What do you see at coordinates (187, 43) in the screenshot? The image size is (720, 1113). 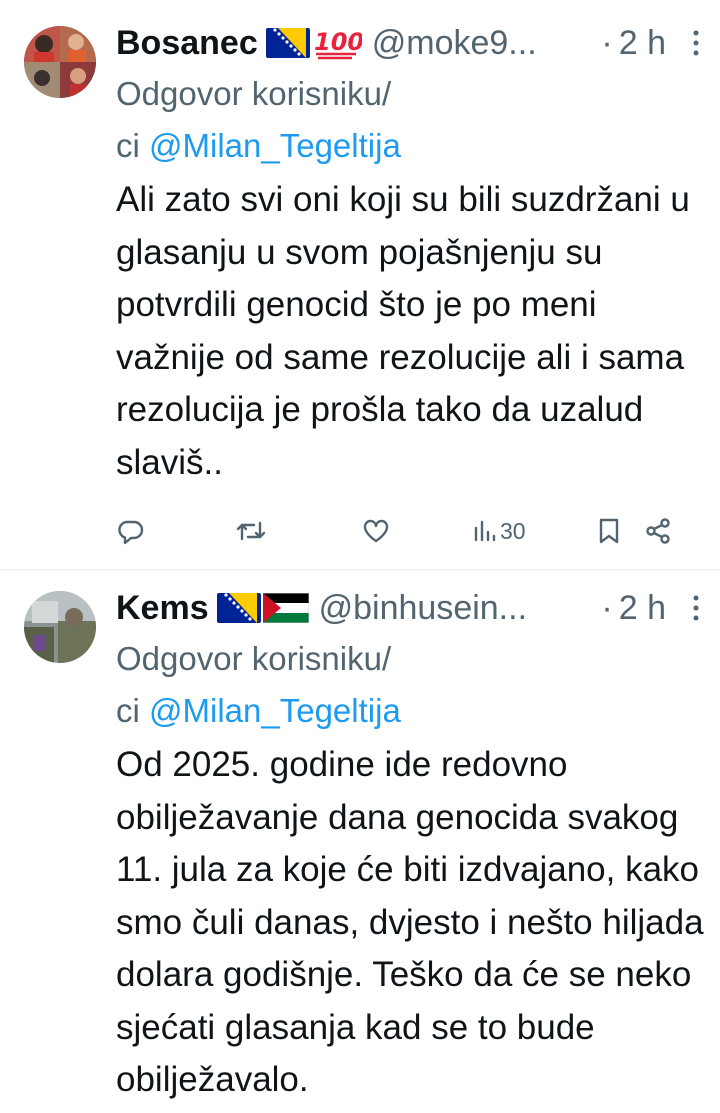 I see `display-name: Bosanec` at bounding box center [187, 43].